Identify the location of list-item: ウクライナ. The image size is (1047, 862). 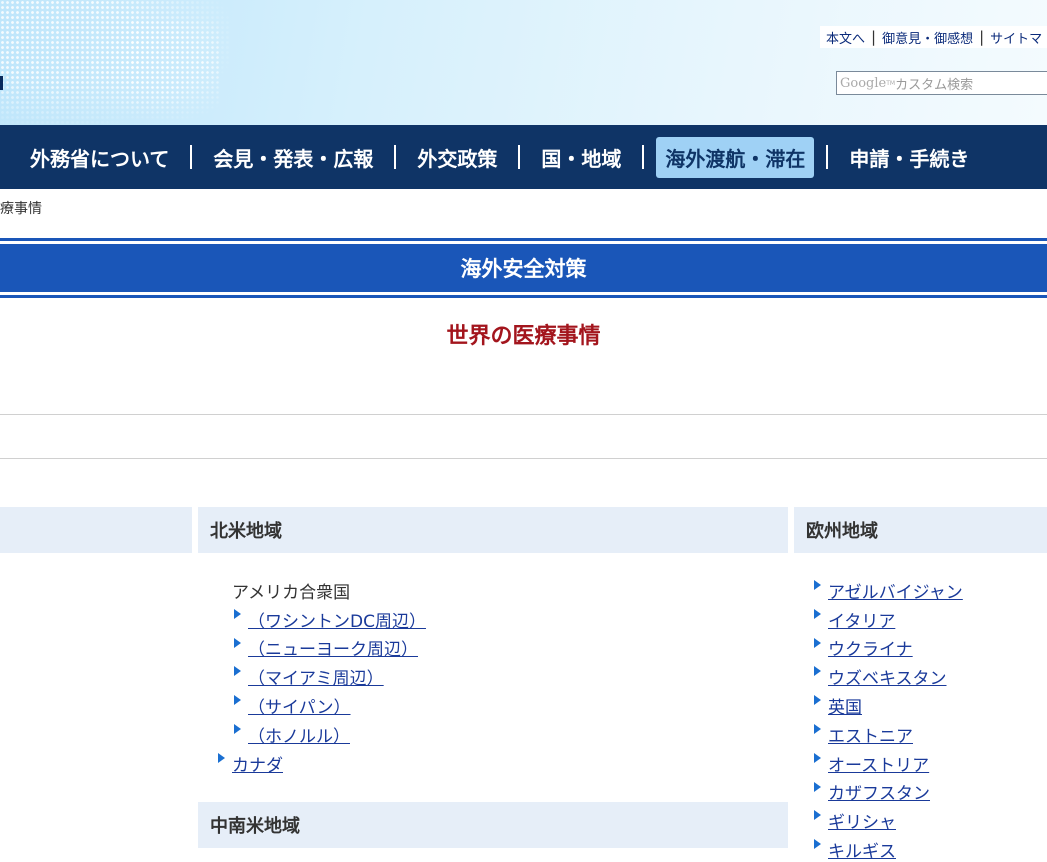
(888, 648).